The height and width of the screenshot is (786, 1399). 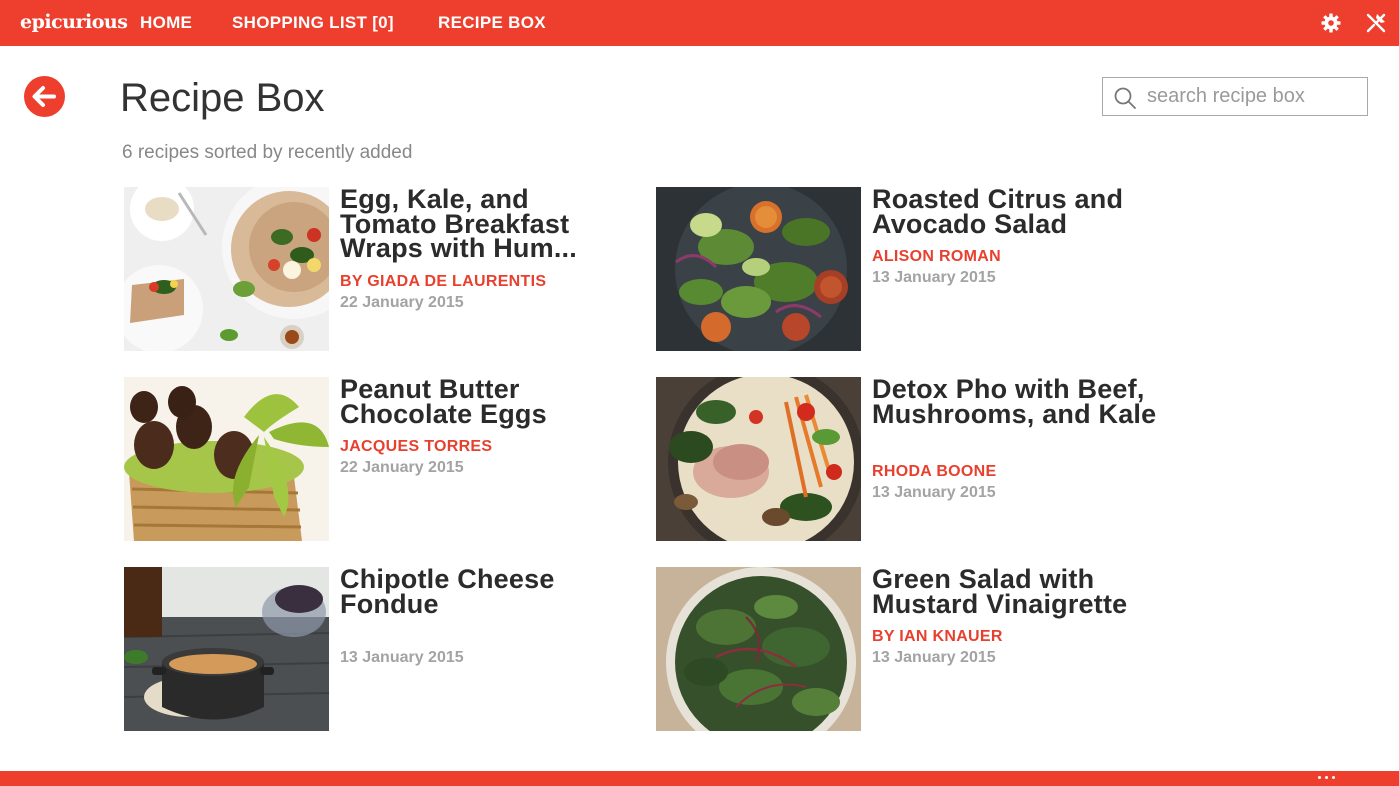 I want to click on recipe-author: BY GIADA DE LAURENTIS, so click(x=443, y=281).